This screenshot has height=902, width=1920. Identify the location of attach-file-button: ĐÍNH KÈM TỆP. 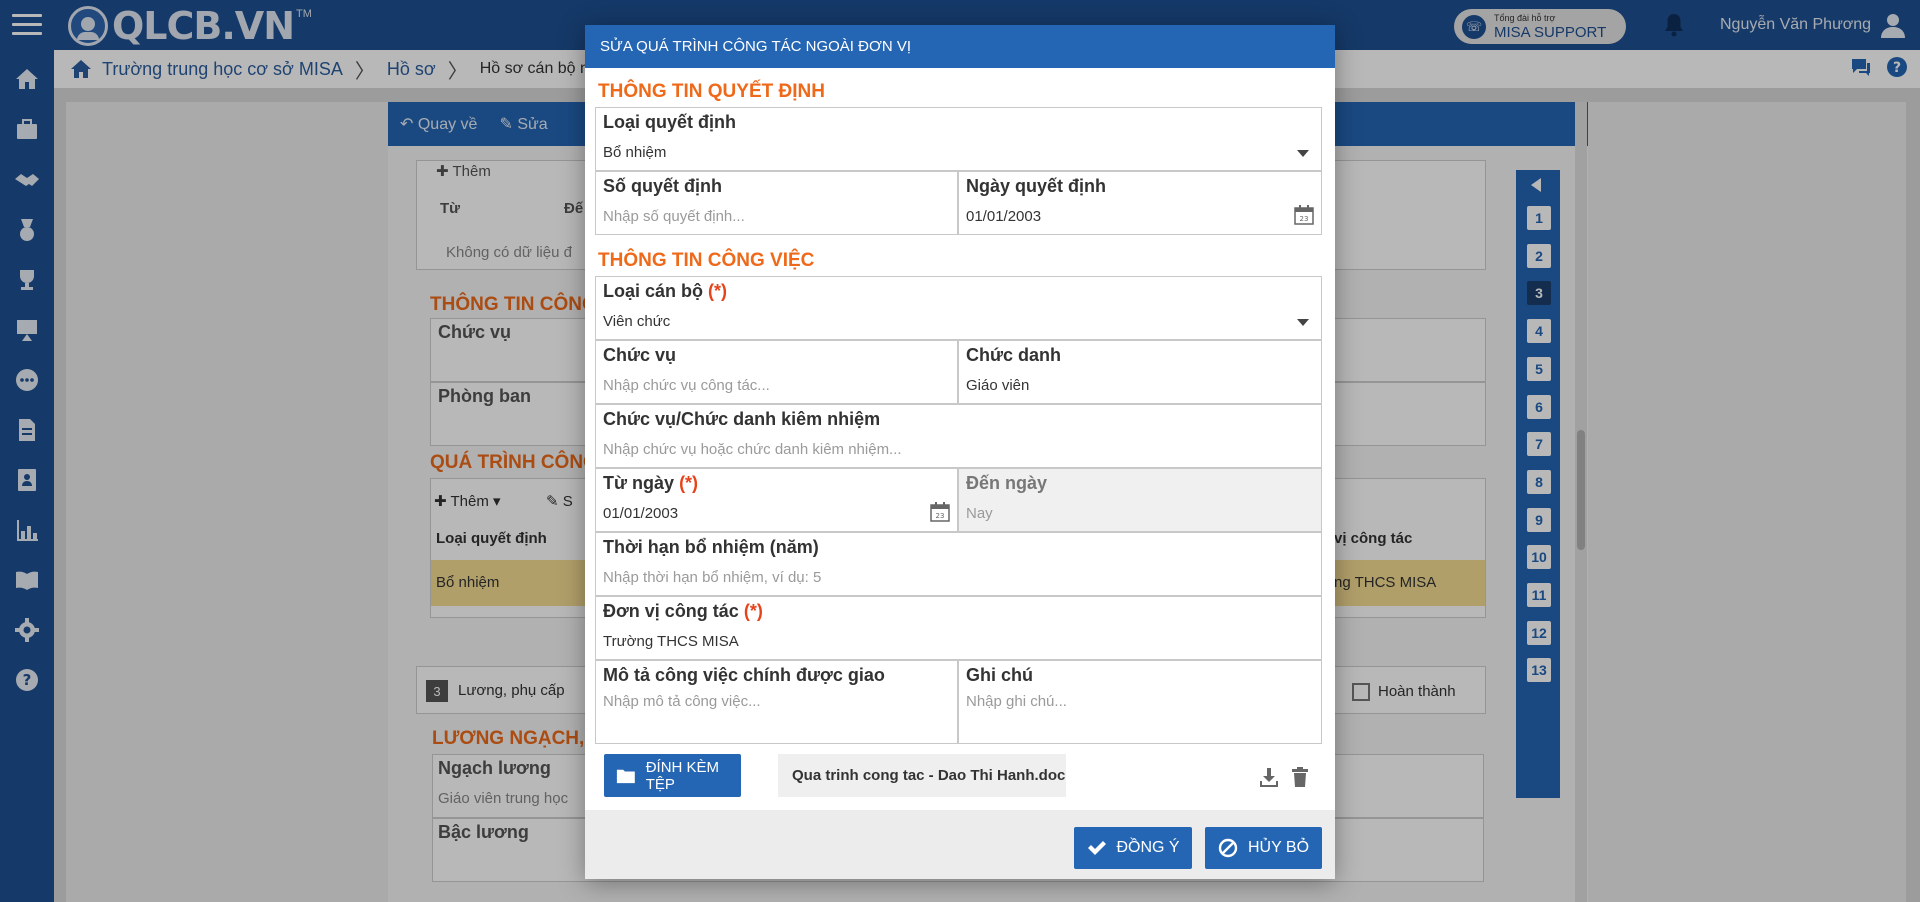
(672, 775).